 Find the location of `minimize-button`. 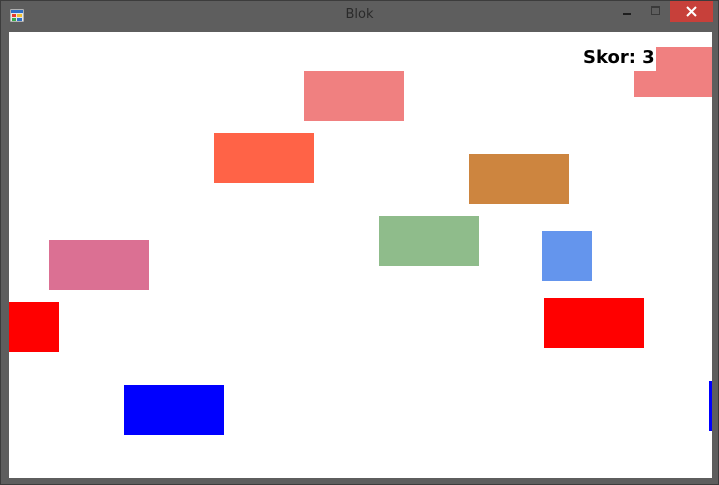

minimize-button is located at coordinates (626, 12).